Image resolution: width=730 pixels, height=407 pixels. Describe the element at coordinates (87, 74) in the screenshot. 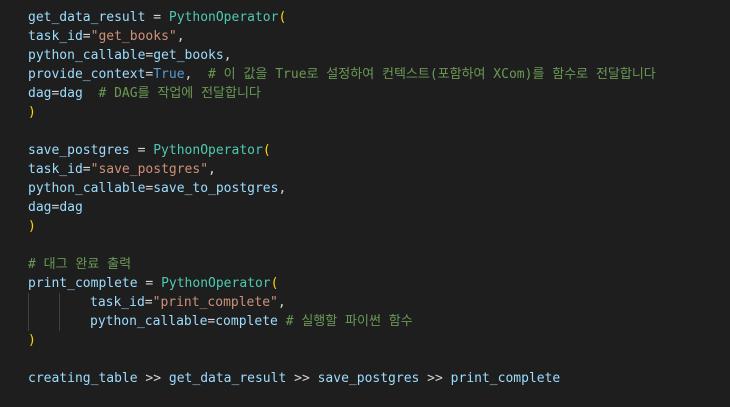

I see `identifier-token: provide_context` at that location.